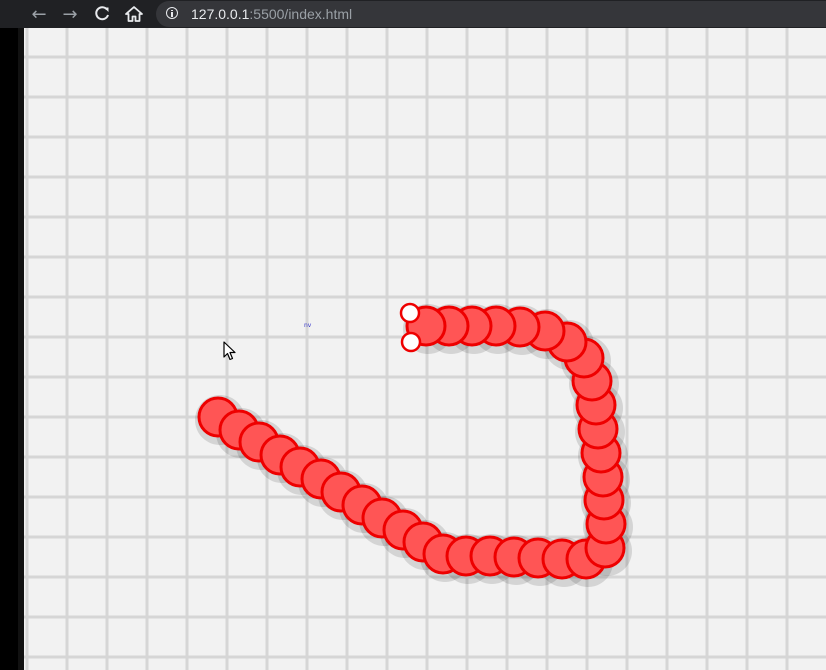  Describe the element at coordinates (9, 349) in the screenshot. I see `window-edge` at that location.